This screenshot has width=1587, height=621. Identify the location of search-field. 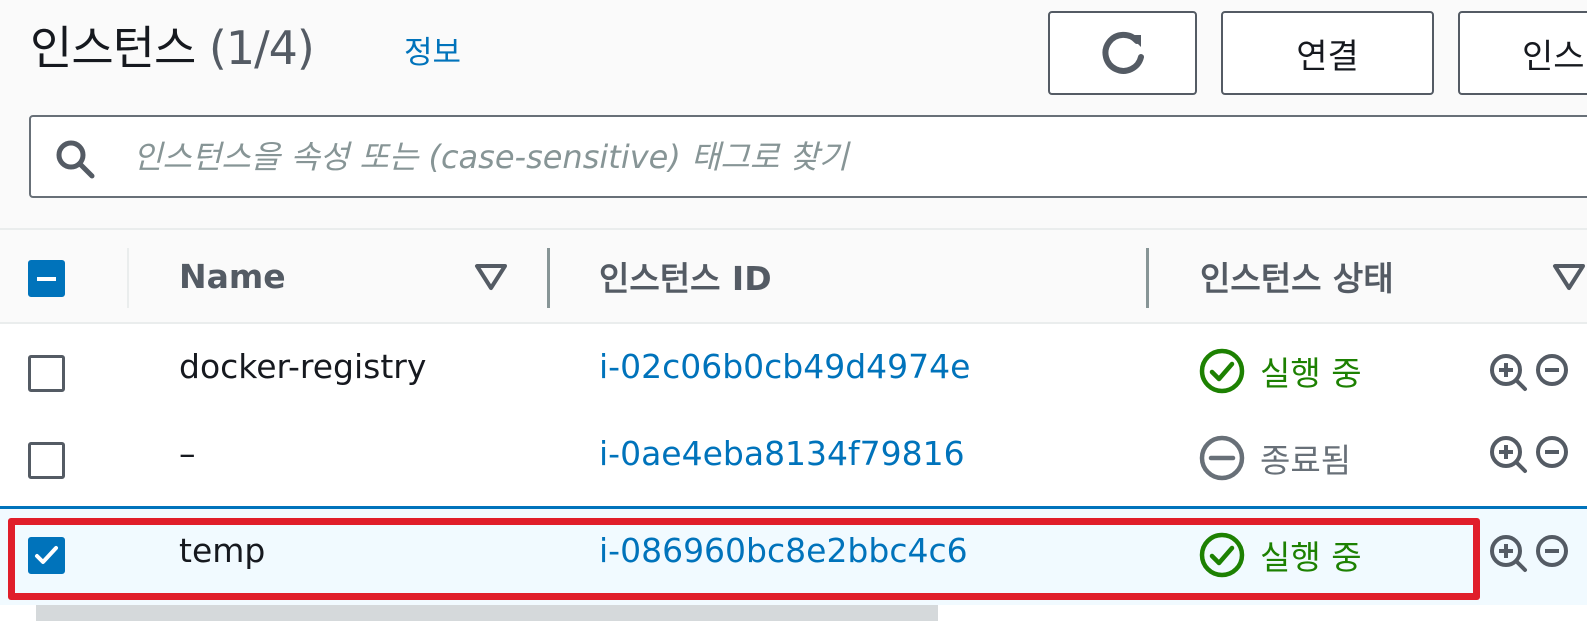
(808, 156).